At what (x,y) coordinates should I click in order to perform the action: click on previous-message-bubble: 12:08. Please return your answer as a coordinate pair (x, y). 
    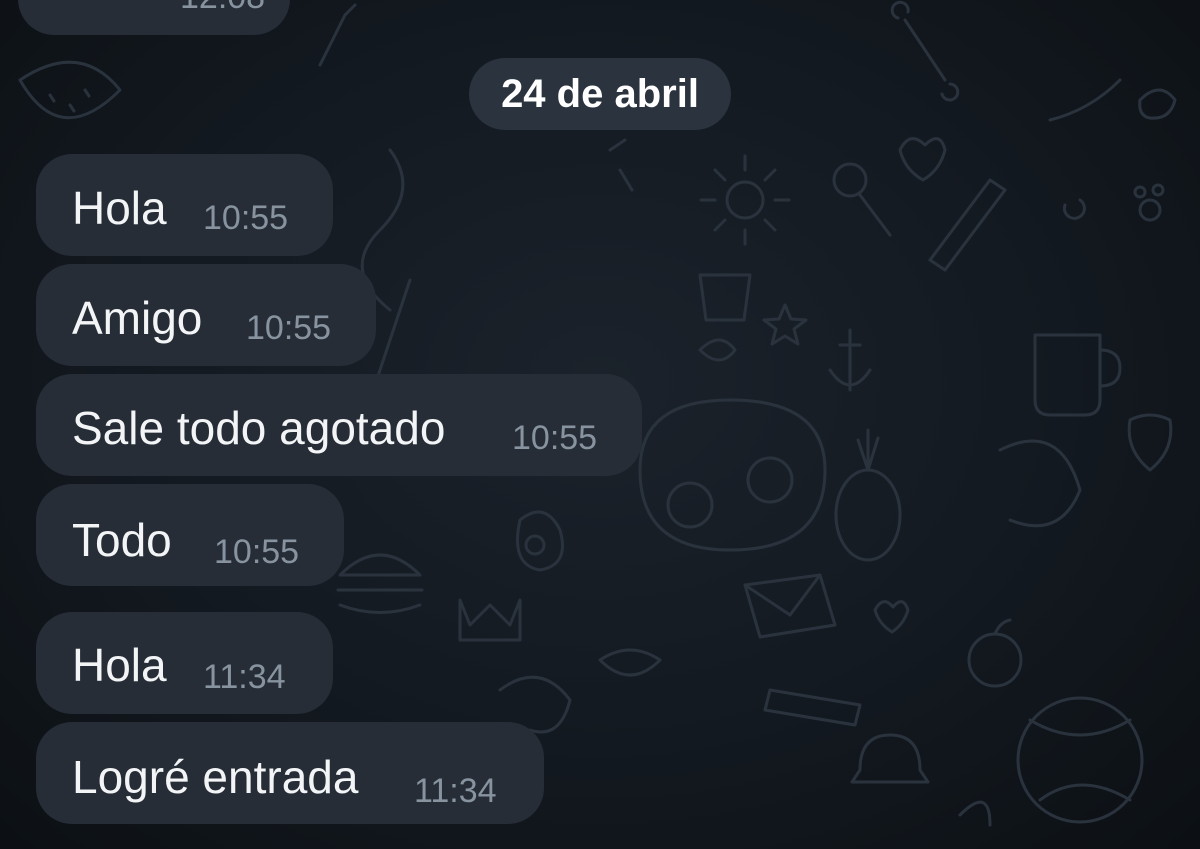
    Looking at the image, I should click on (154, 17).